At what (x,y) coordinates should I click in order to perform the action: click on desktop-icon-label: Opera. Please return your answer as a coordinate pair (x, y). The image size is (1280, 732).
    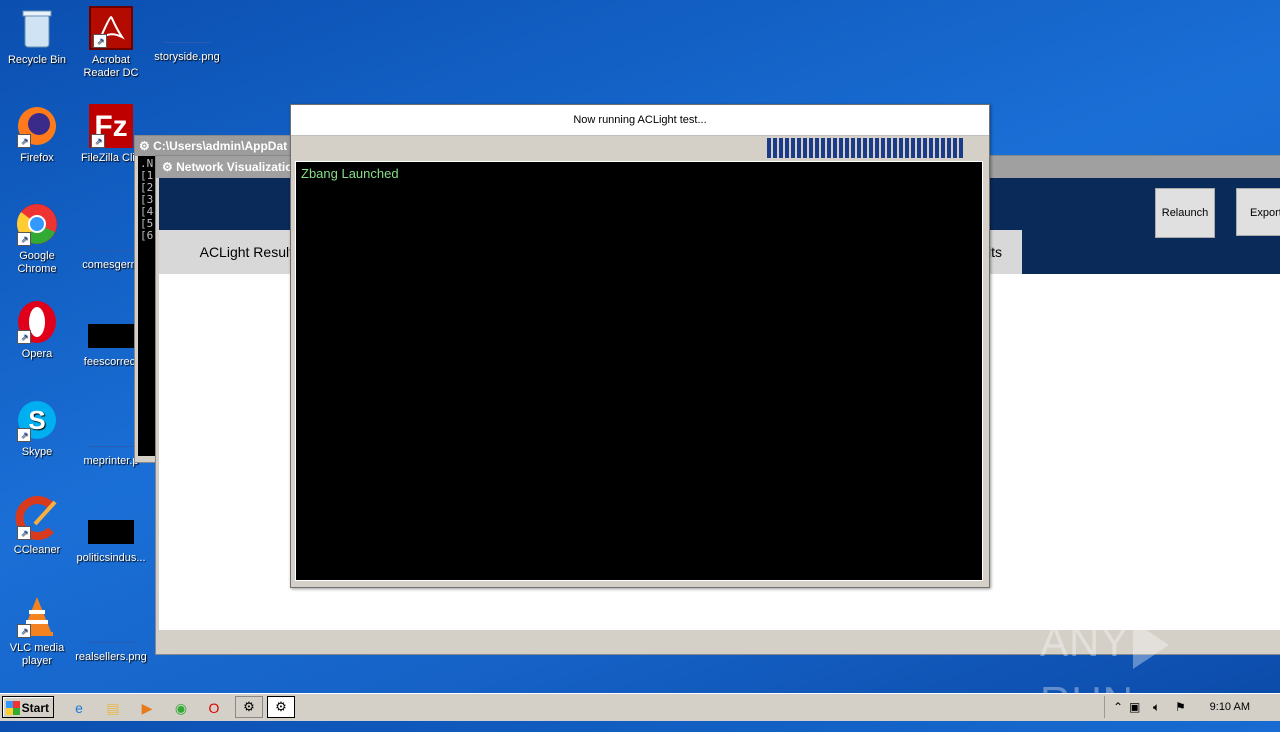
    Looking at the image, I should click on (37, 354).